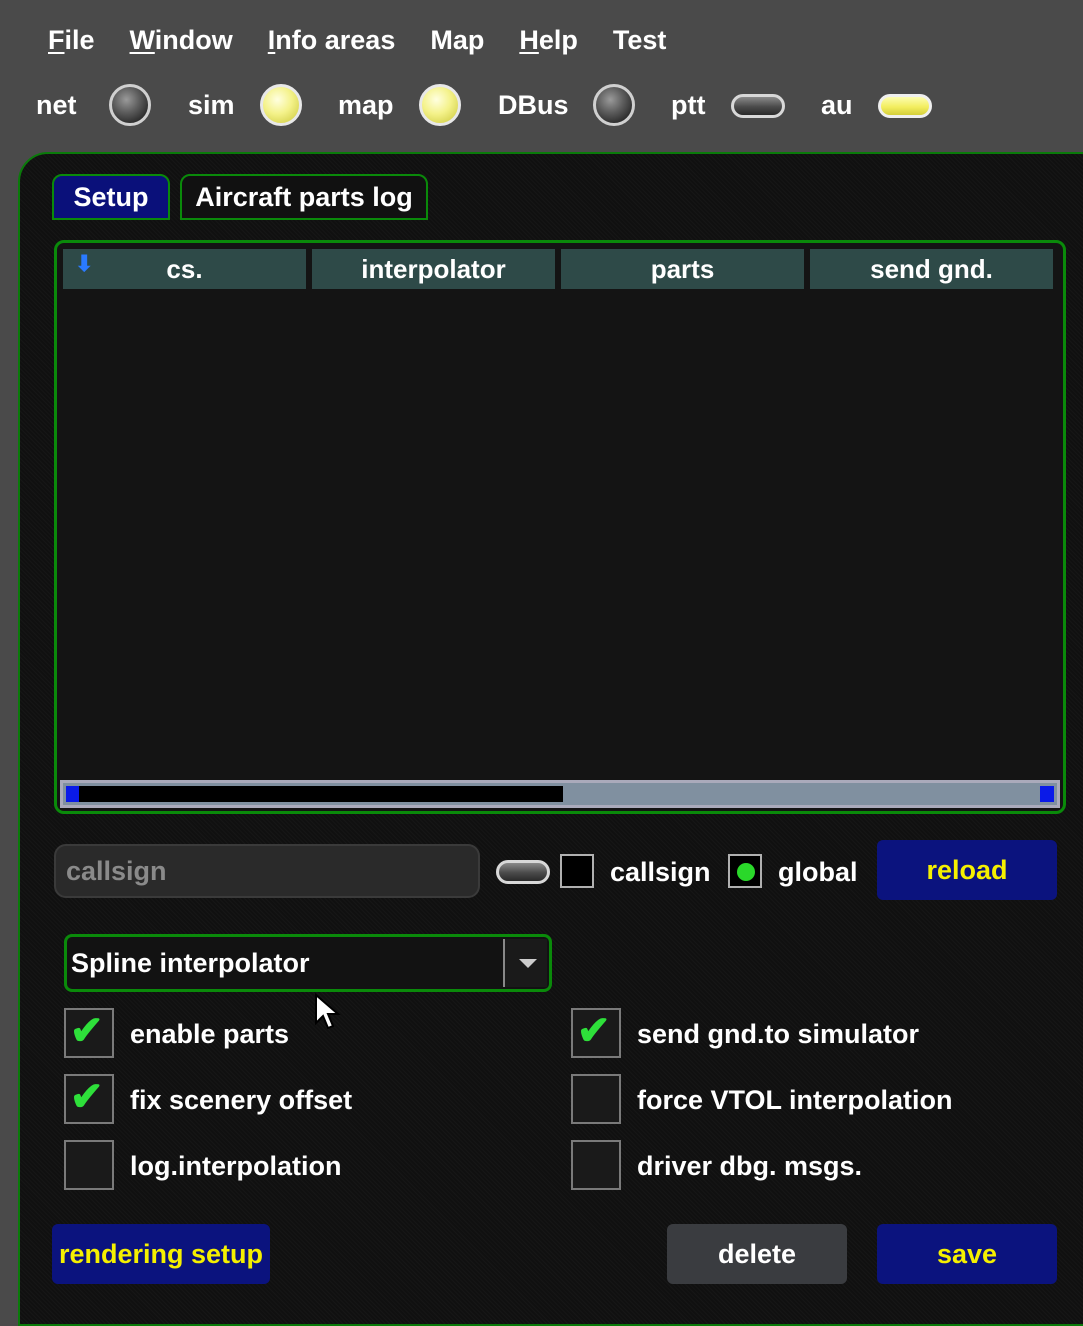 The image size is (1083, 1326). What do you see at coordinates (130, 105) in the screenshot?
I see `net-led-icon` at bounding box center [130, 105].